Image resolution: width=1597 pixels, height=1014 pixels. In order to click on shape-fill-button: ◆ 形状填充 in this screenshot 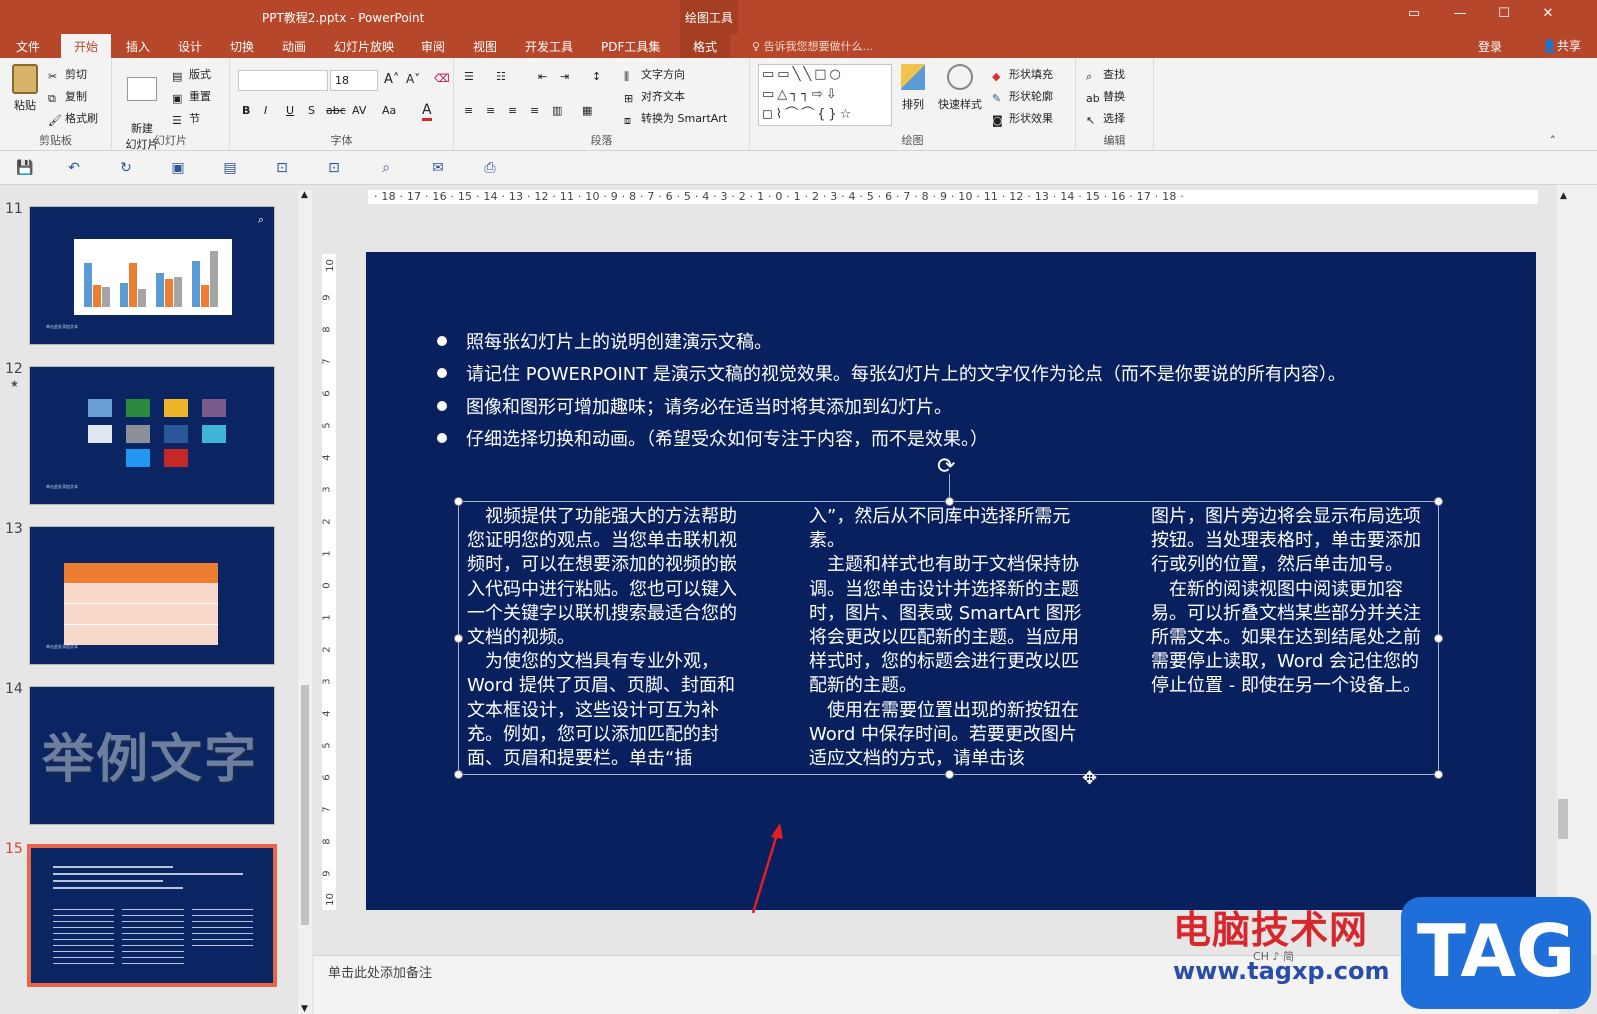, I will do `click(1022, 74)`.